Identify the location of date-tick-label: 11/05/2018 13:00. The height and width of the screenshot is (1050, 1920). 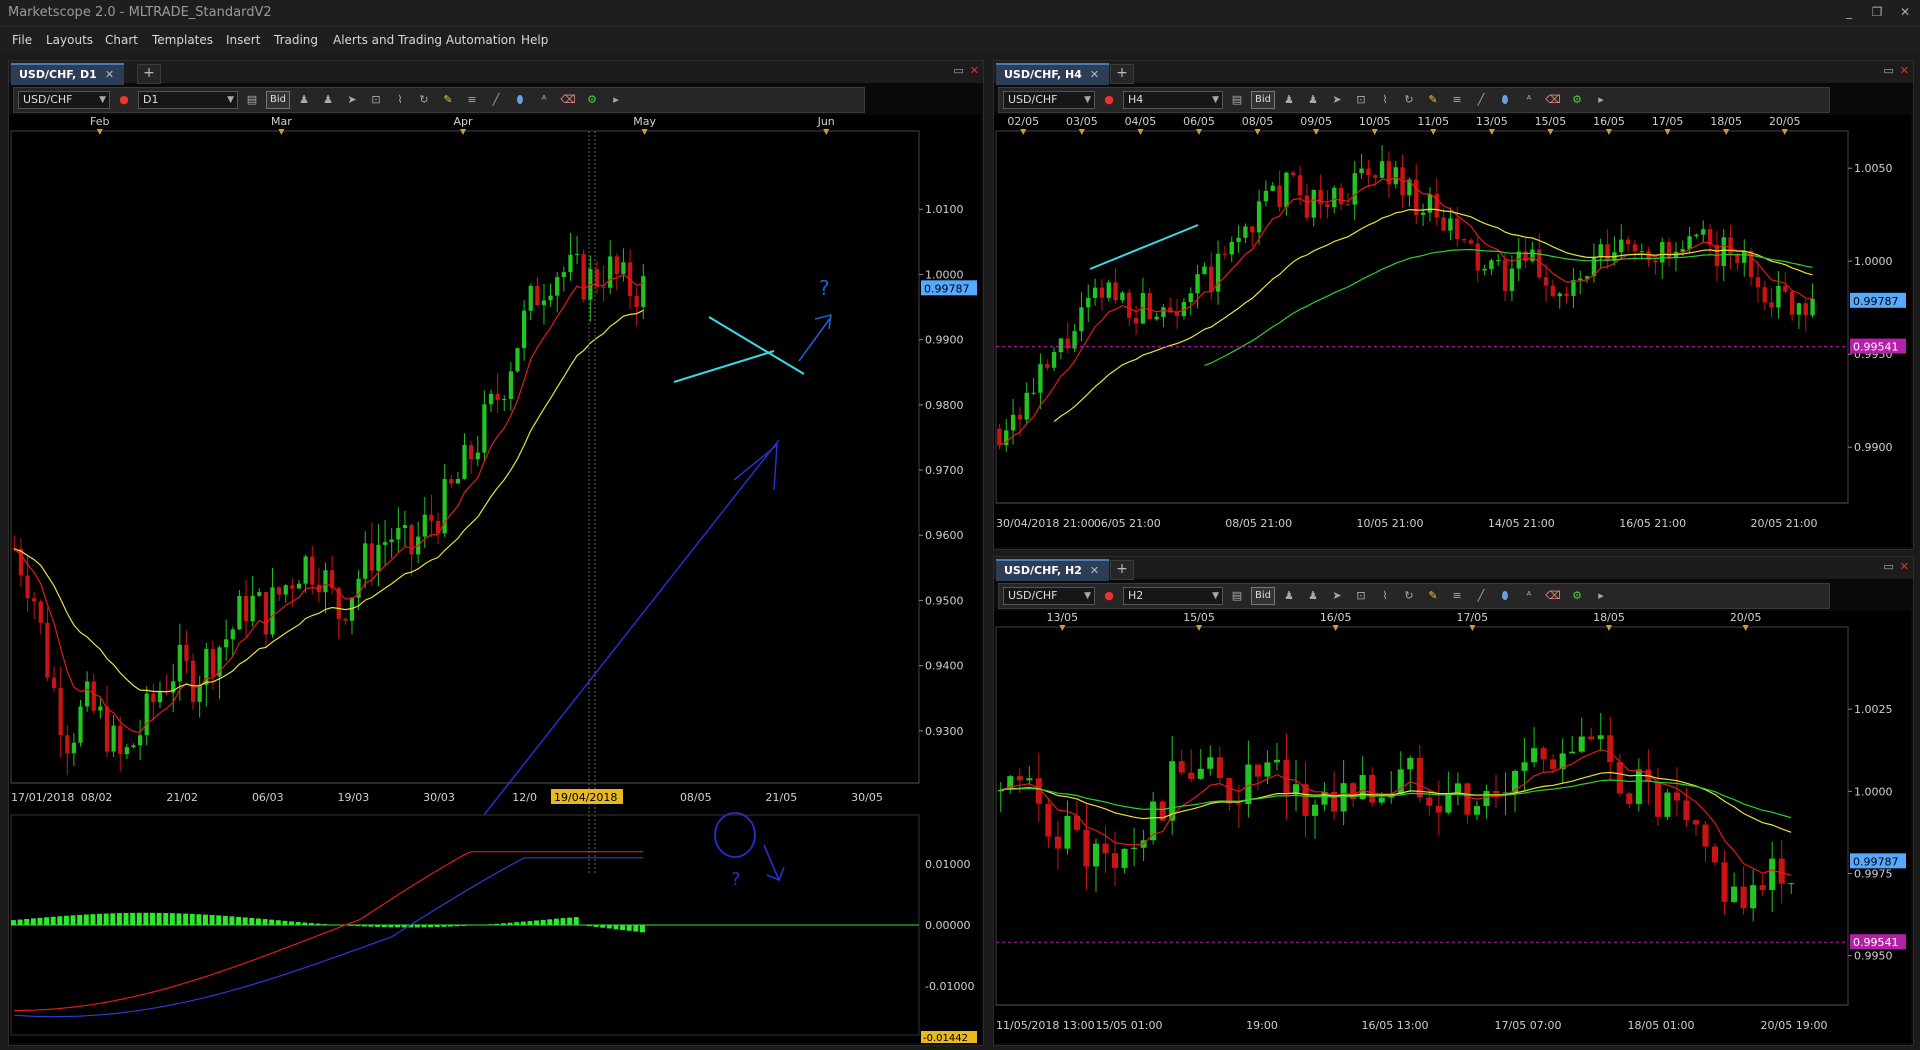
(1045, 1025).